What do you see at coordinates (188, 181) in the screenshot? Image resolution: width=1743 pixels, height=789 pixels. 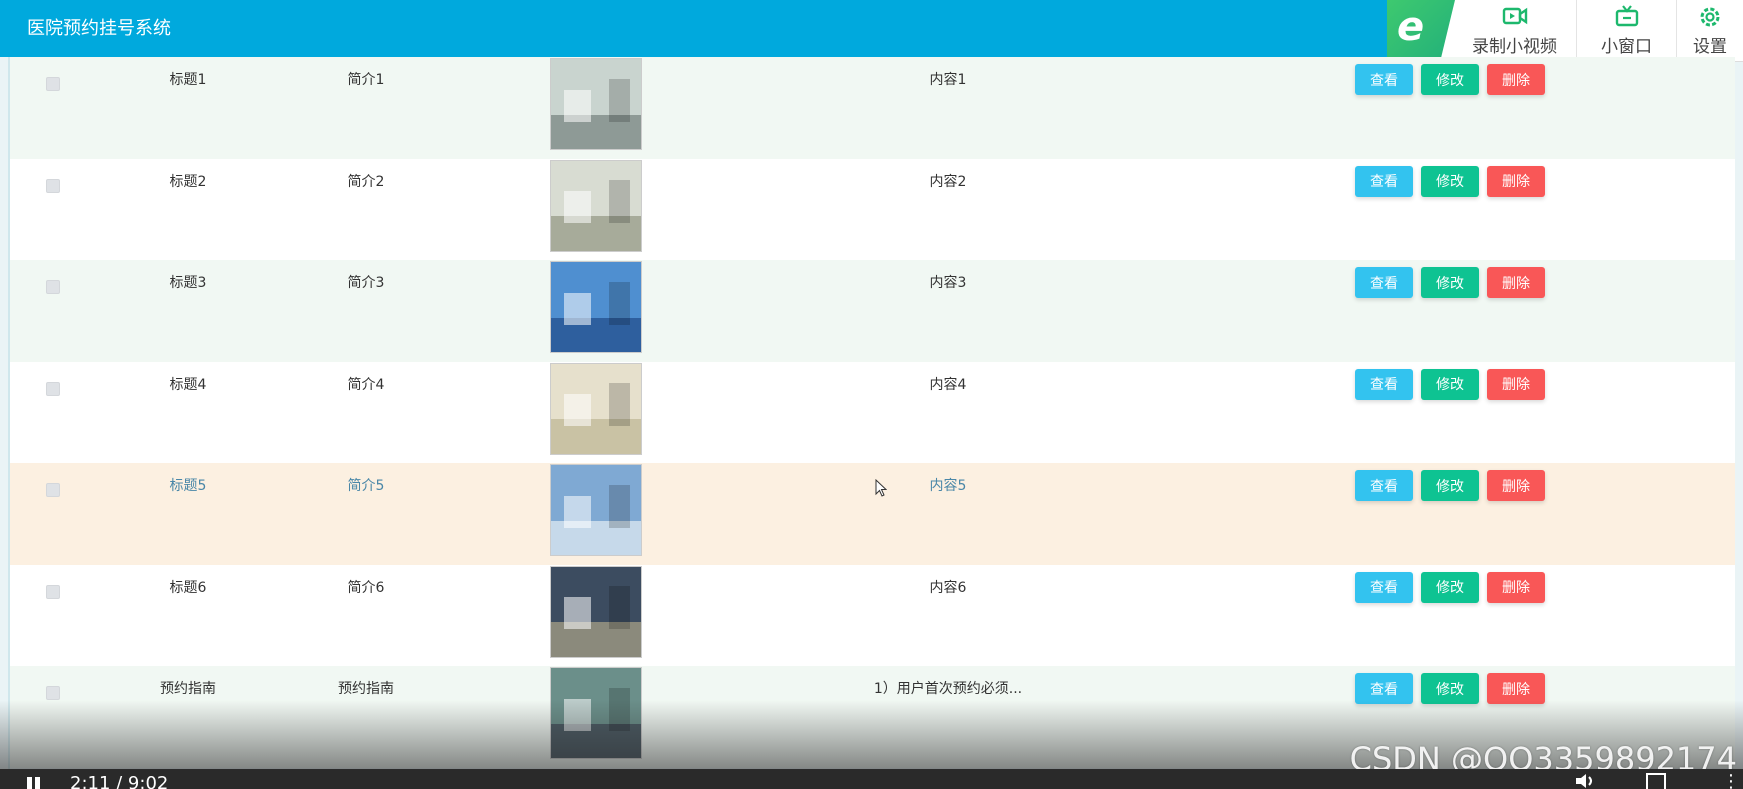 I see `row-title: 标题2` at bounding box center [188, 181].